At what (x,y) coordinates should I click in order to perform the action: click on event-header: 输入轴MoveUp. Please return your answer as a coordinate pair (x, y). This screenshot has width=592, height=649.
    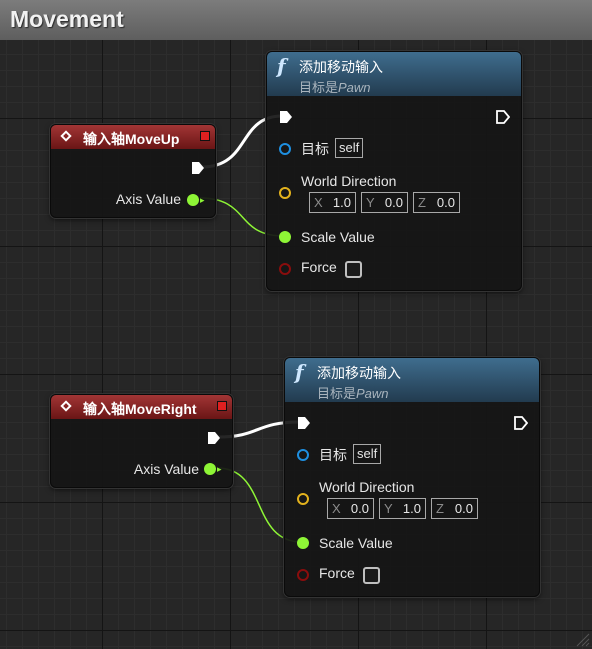
    Looking at the image, I should click on (133, 137).